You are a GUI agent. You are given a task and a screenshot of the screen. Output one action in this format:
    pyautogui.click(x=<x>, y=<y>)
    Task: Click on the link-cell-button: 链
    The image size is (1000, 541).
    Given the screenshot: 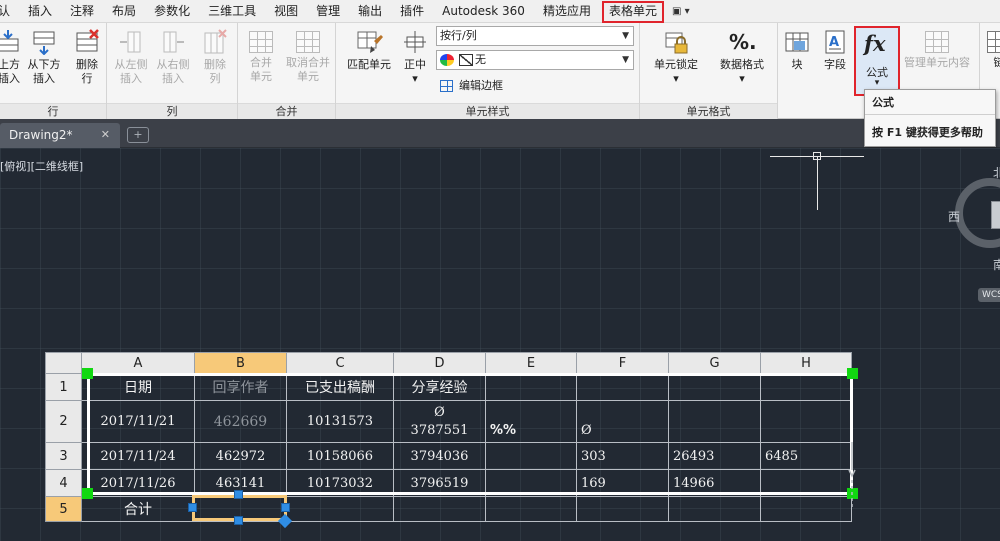 What is the action you would take?
    pyautogui.click(x=992, y=49)
    